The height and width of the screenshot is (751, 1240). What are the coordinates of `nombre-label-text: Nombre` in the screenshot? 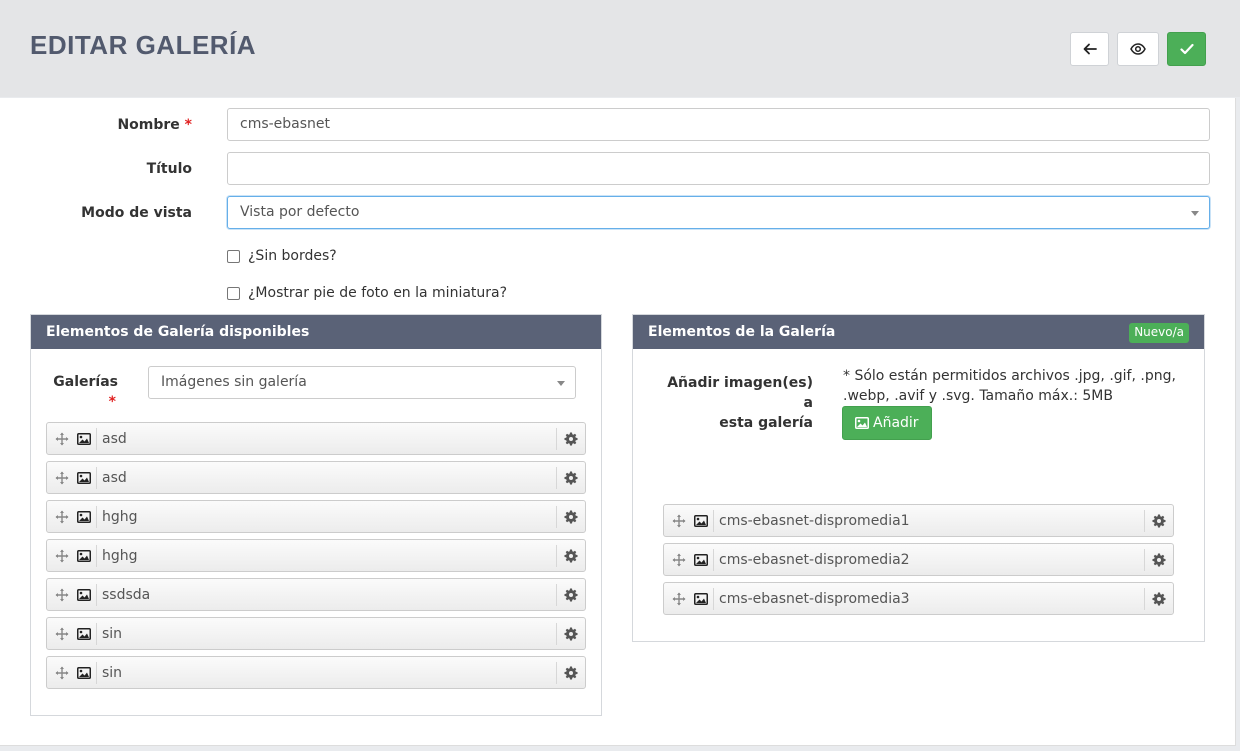 It's located at (148, 125).